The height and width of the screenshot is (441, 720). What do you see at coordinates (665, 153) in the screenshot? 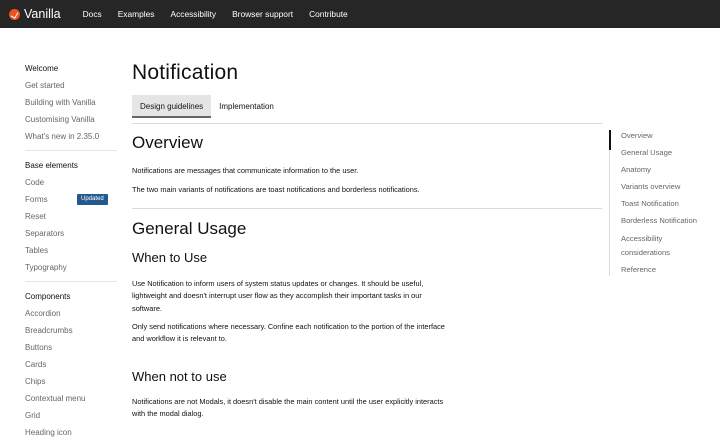
I see `toc-item-general-usage: General Usage` at bounding box center [665, 153].